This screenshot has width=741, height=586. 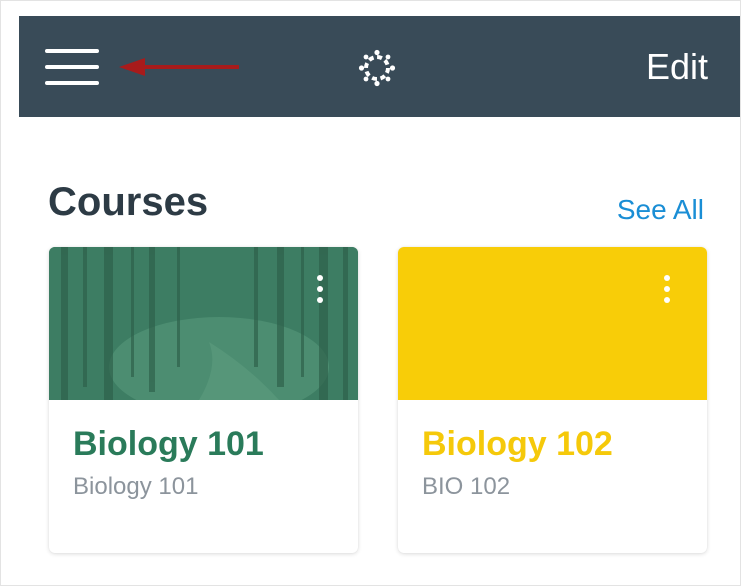 I want to click on hamburger-menu-icon, so click(x=73, y=68).